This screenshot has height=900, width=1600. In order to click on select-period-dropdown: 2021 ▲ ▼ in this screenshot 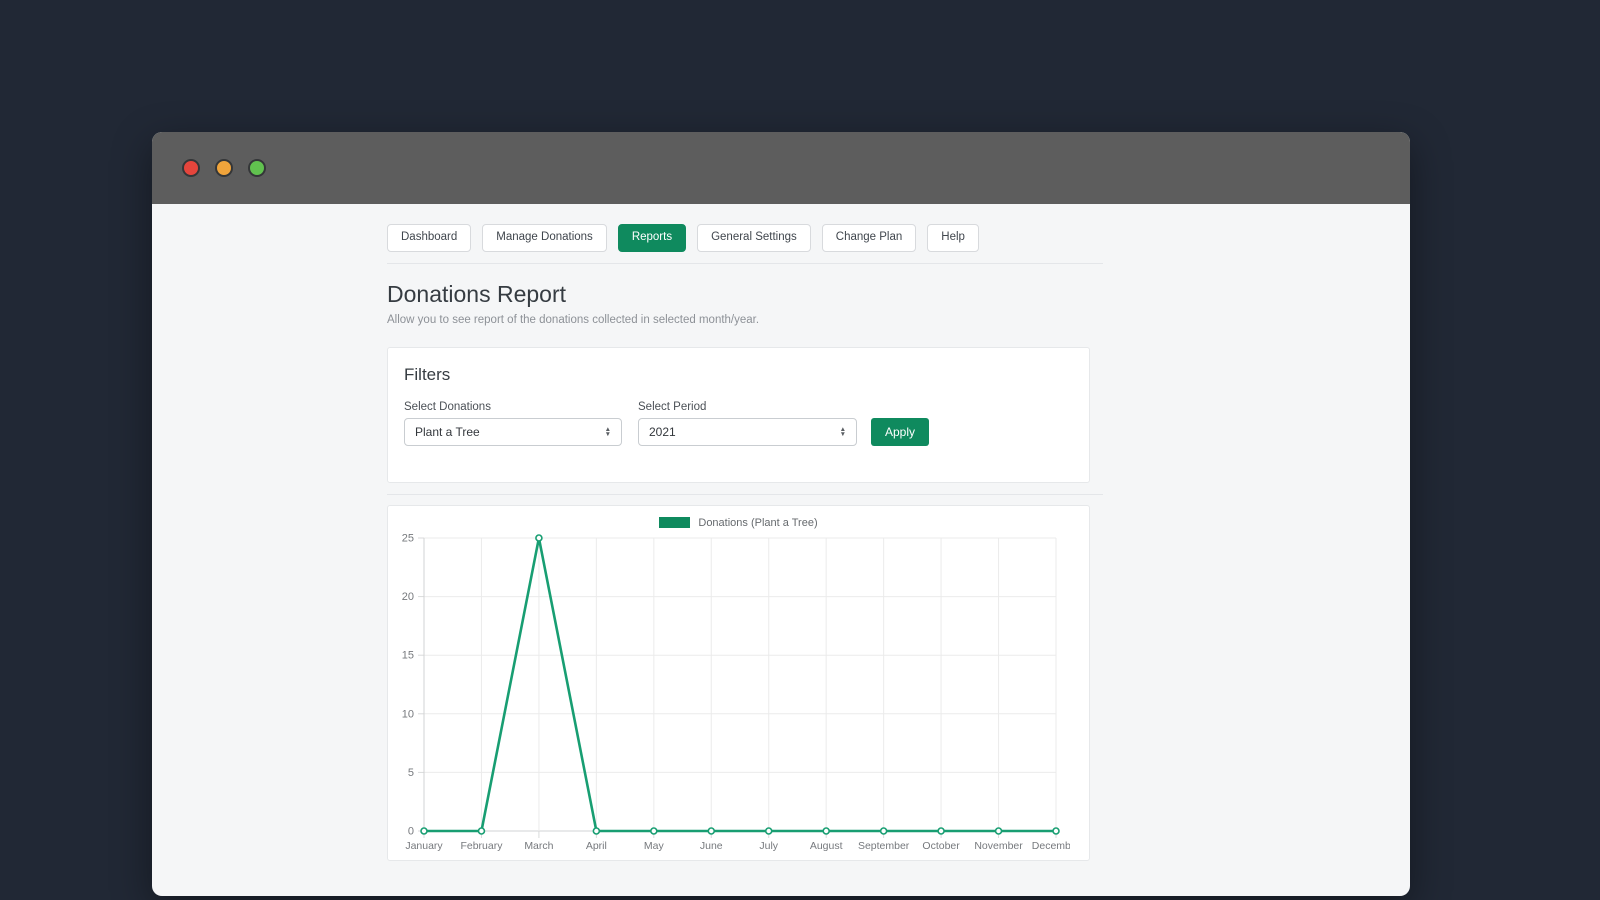, I will do `click(747, 431)`.